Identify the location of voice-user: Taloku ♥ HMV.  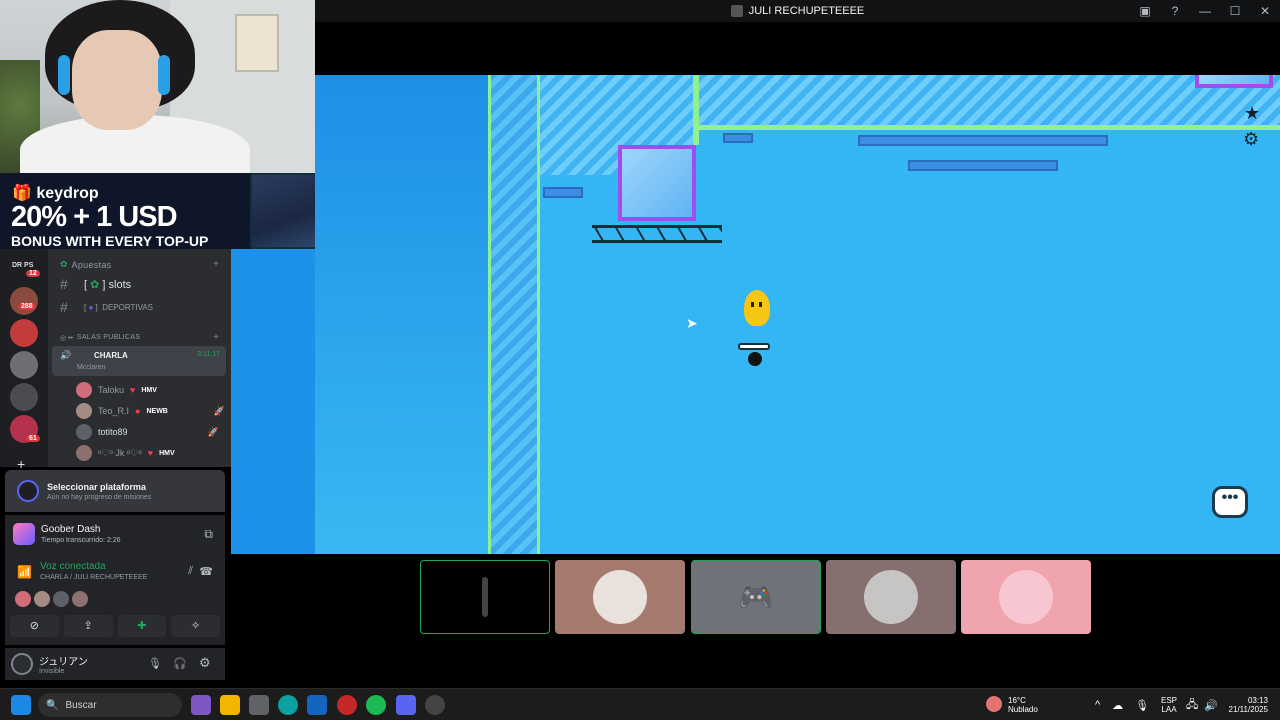
(116, 390).